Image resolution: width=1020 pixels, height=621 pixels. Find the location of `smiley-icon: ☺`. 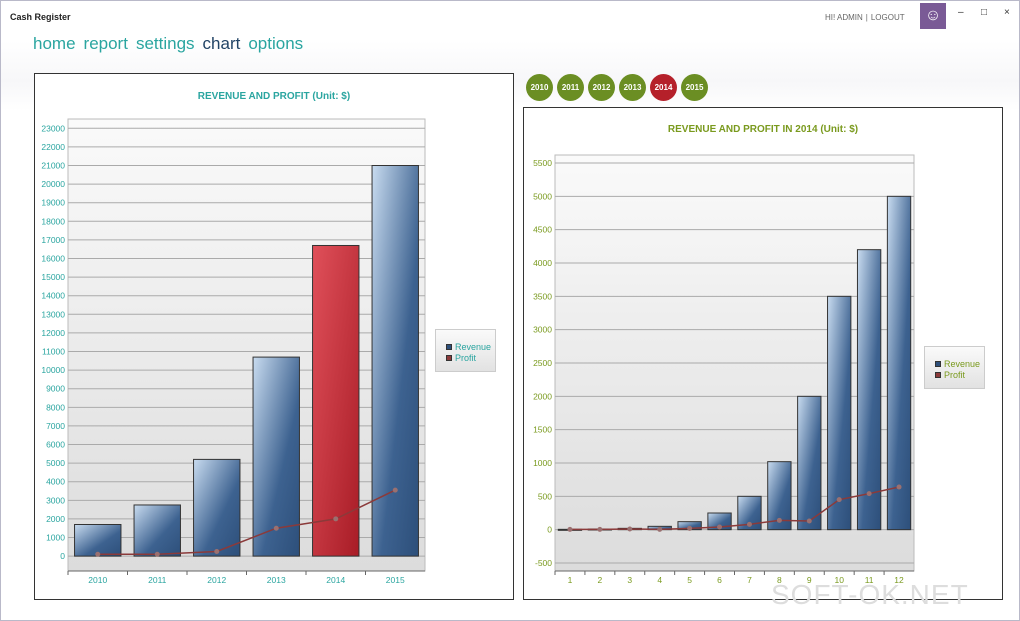

smiley-icon: ☺ is located at coordinates (933, 16).